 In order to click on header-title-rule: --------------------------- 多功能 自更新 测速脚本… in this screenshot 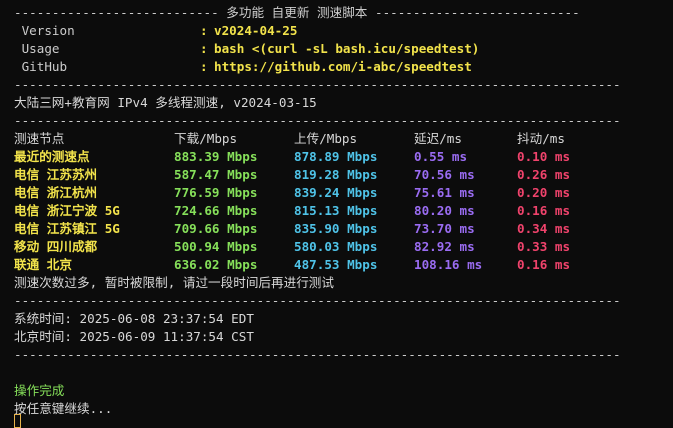, I will do `click(297, 12)`.